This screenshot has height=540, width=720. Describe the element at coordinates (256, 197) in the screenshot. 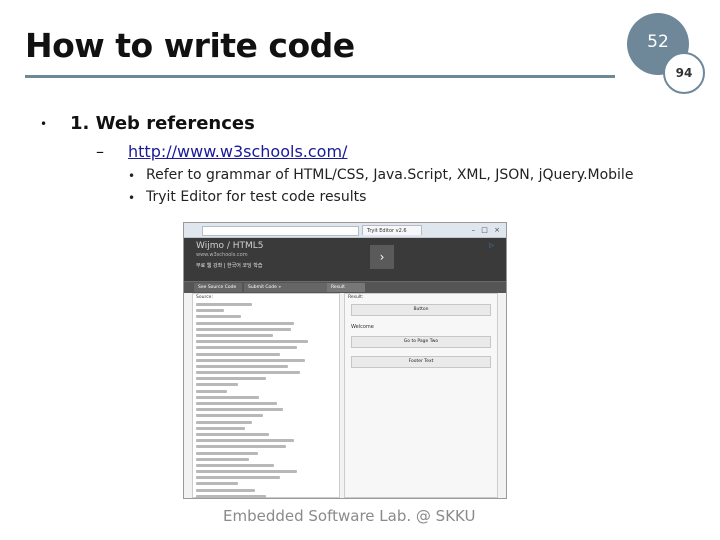

I see `bullet-text: Tryit Editor for test code results` at that location.